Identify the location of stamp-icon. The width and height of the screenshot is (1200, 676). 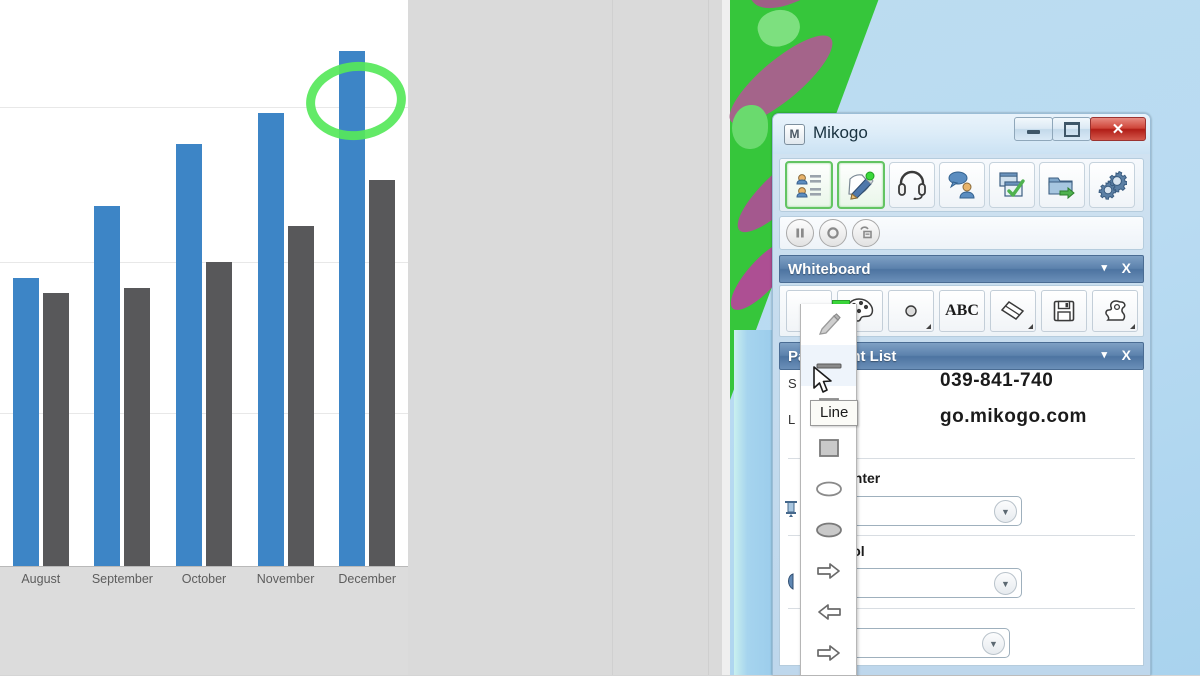
(1115, 311).